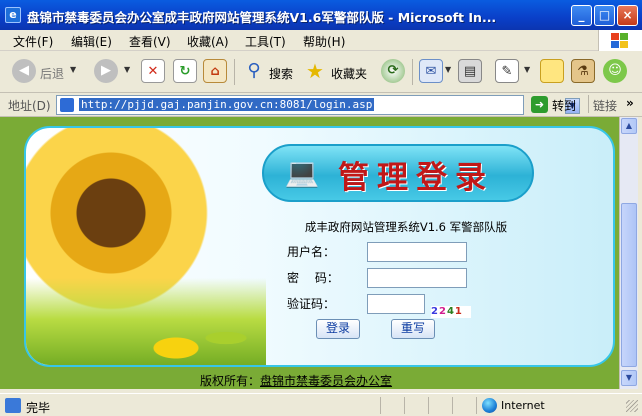  Describe the element at coordinates (127, 69) in the screenshot. I see `forward-dropdown-icon: ▼` at that location.